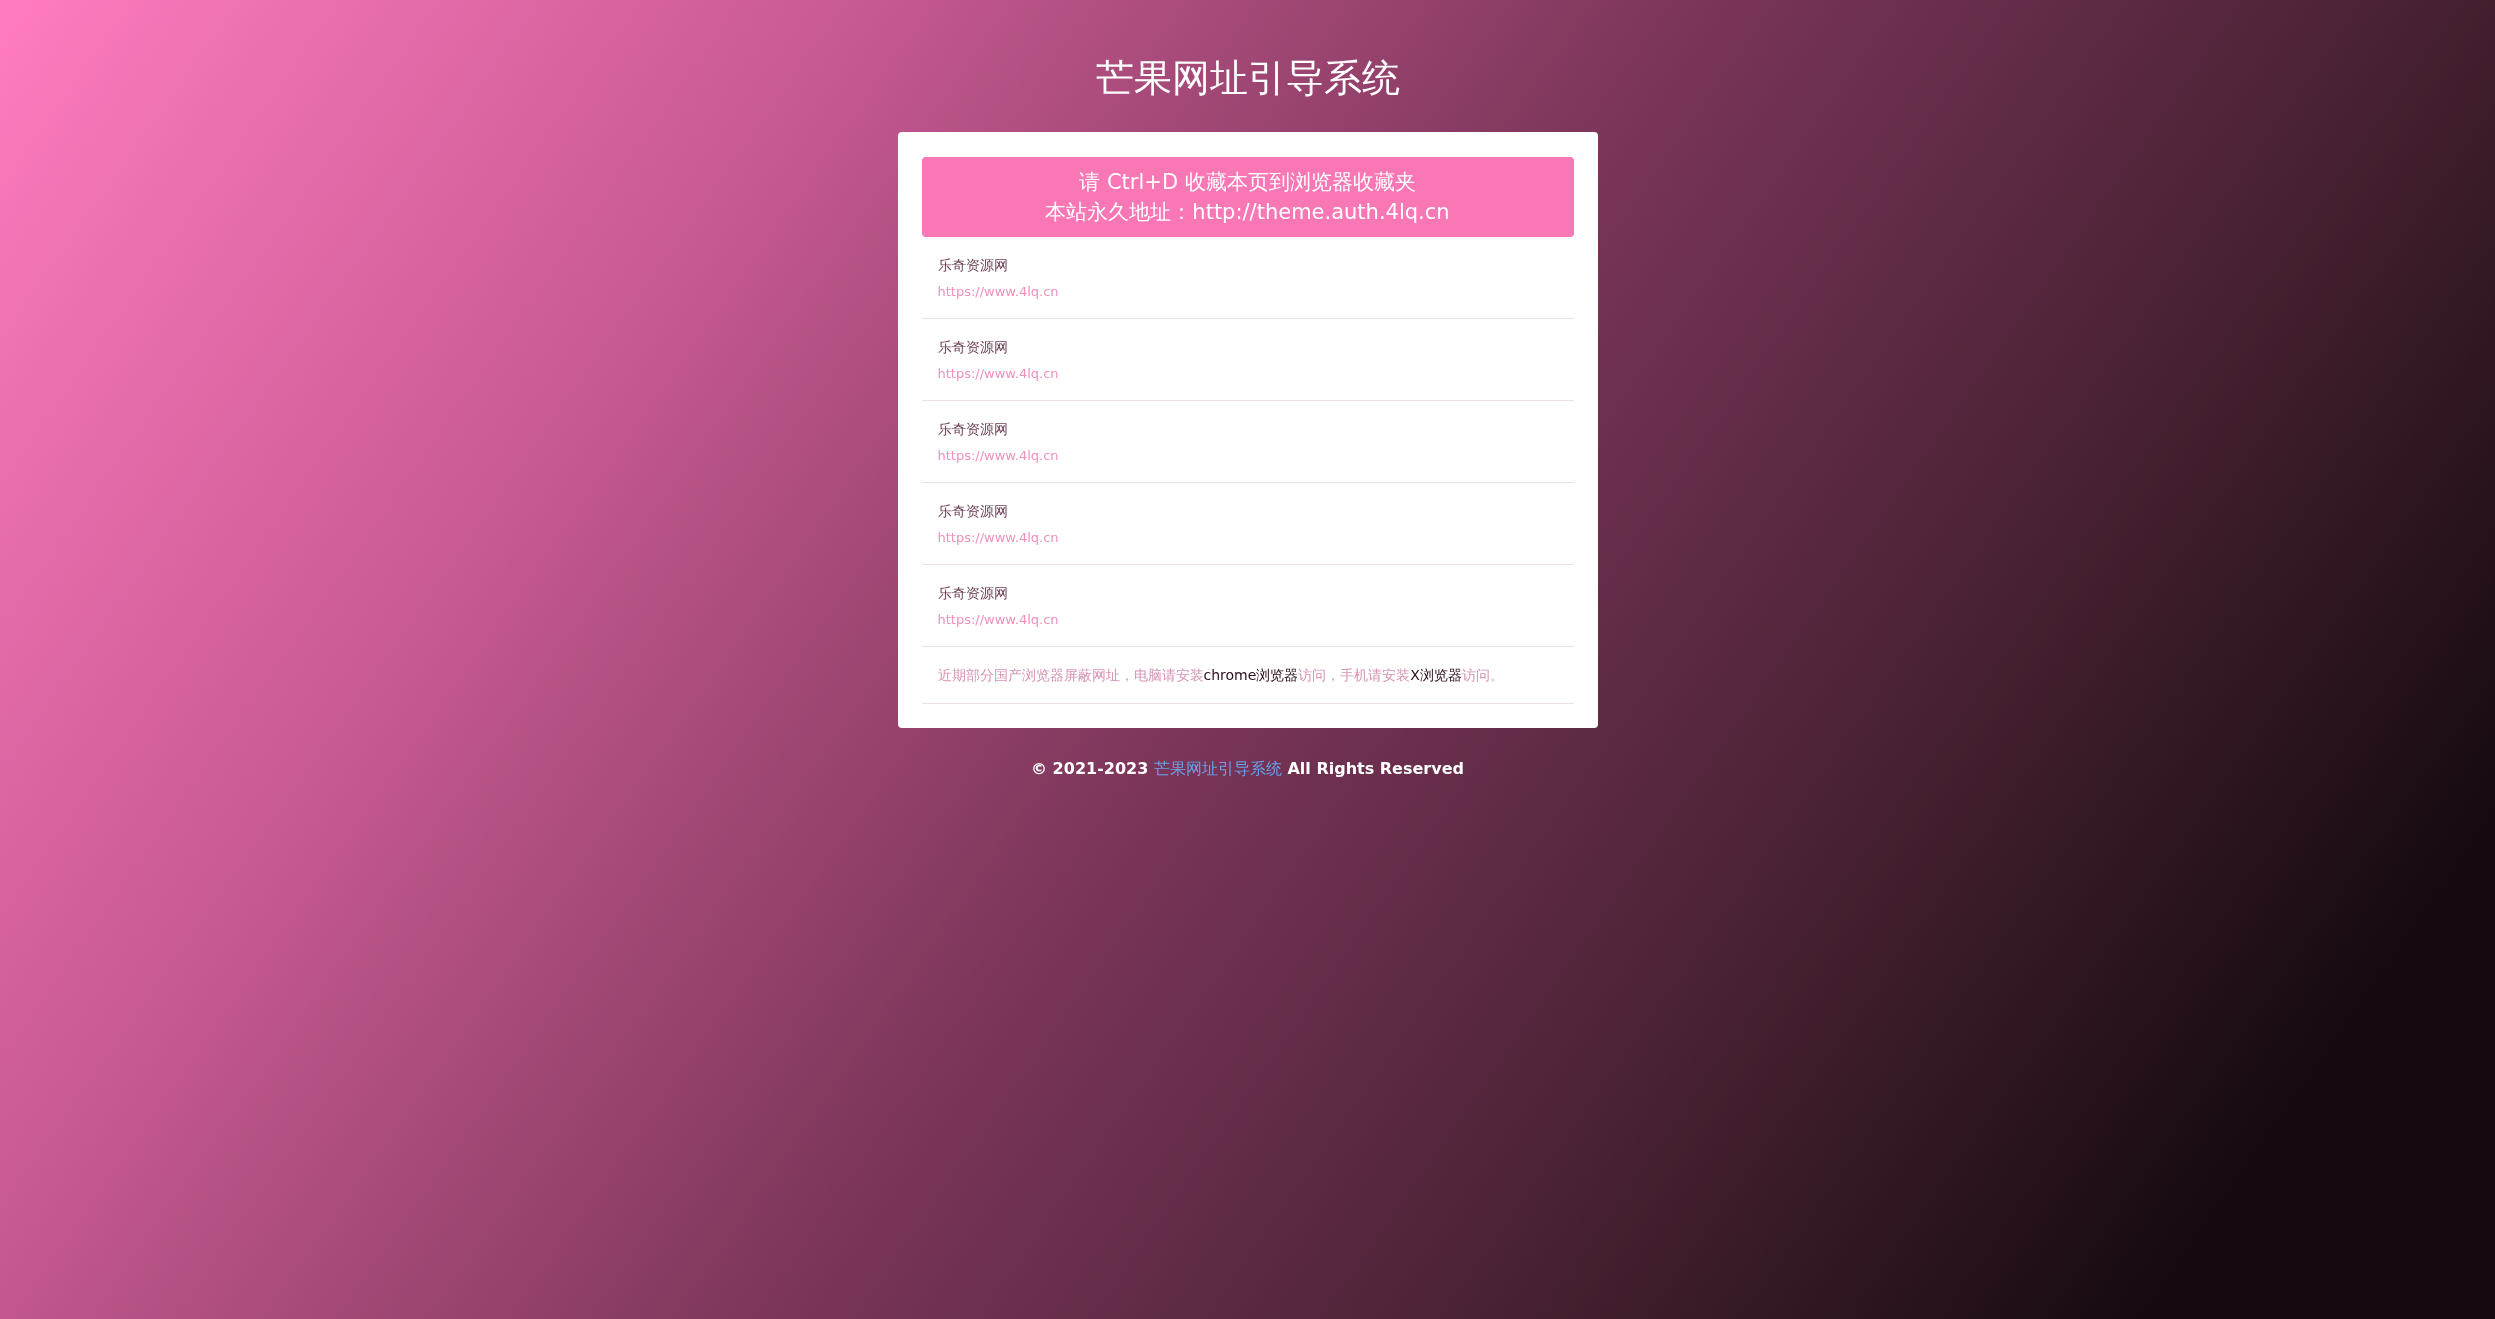  I want to click on copyright-text: © 2021-2023 芒果网址引导系统 All Rights Reserved, so click(1247, 769).